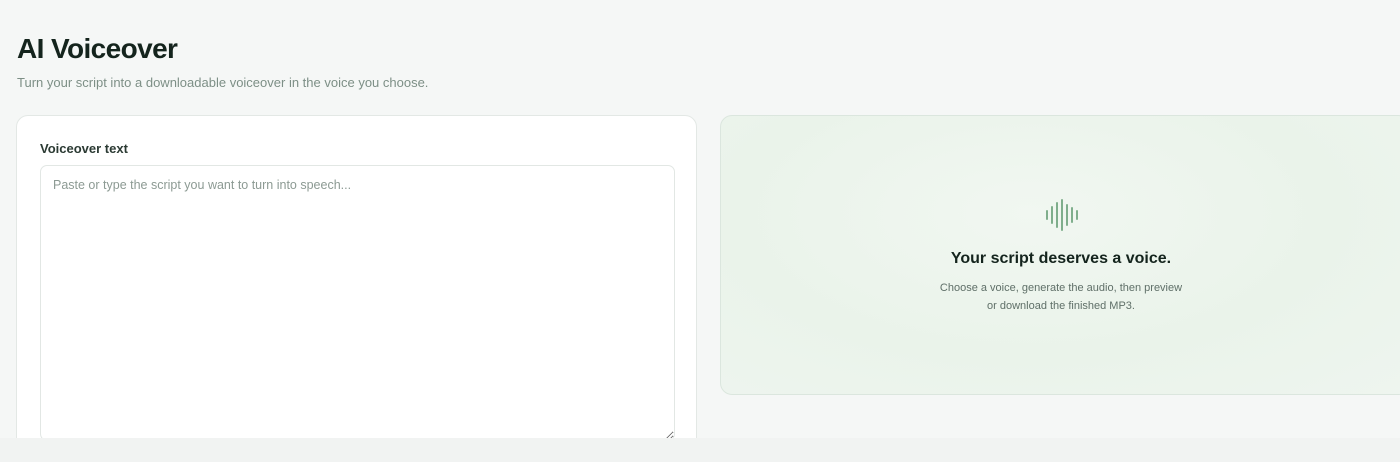 The image size is (1400, 462). What do you see at coordinates (700, 450) in the screenshot?
I see `bottom-strip` at bounding box center [700, 450].